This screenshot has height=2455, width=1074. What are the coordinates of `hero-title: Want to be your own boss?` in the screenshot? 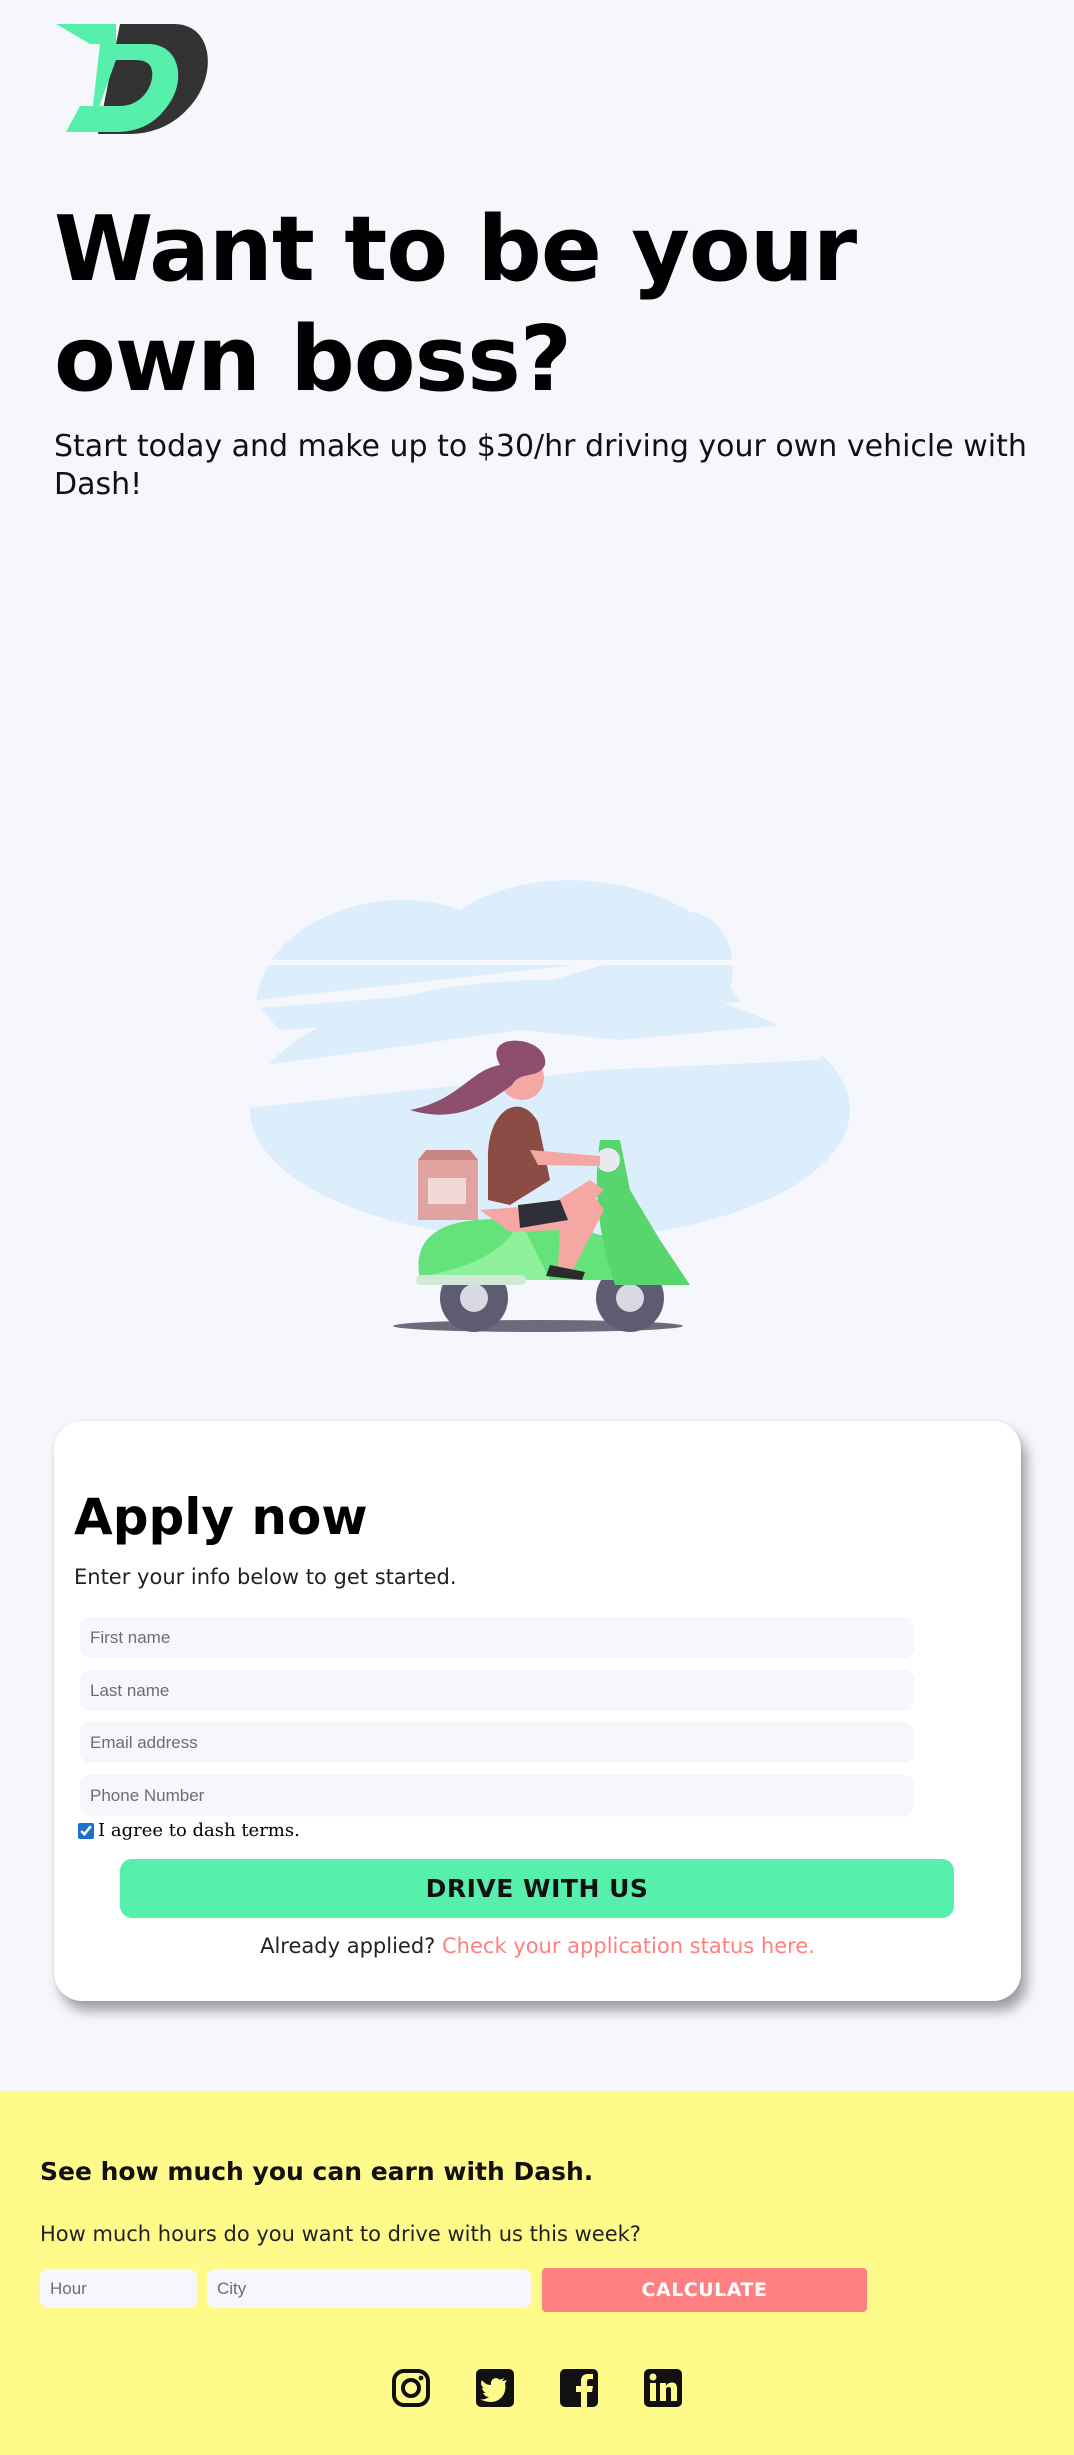 It's located at (455, 304).